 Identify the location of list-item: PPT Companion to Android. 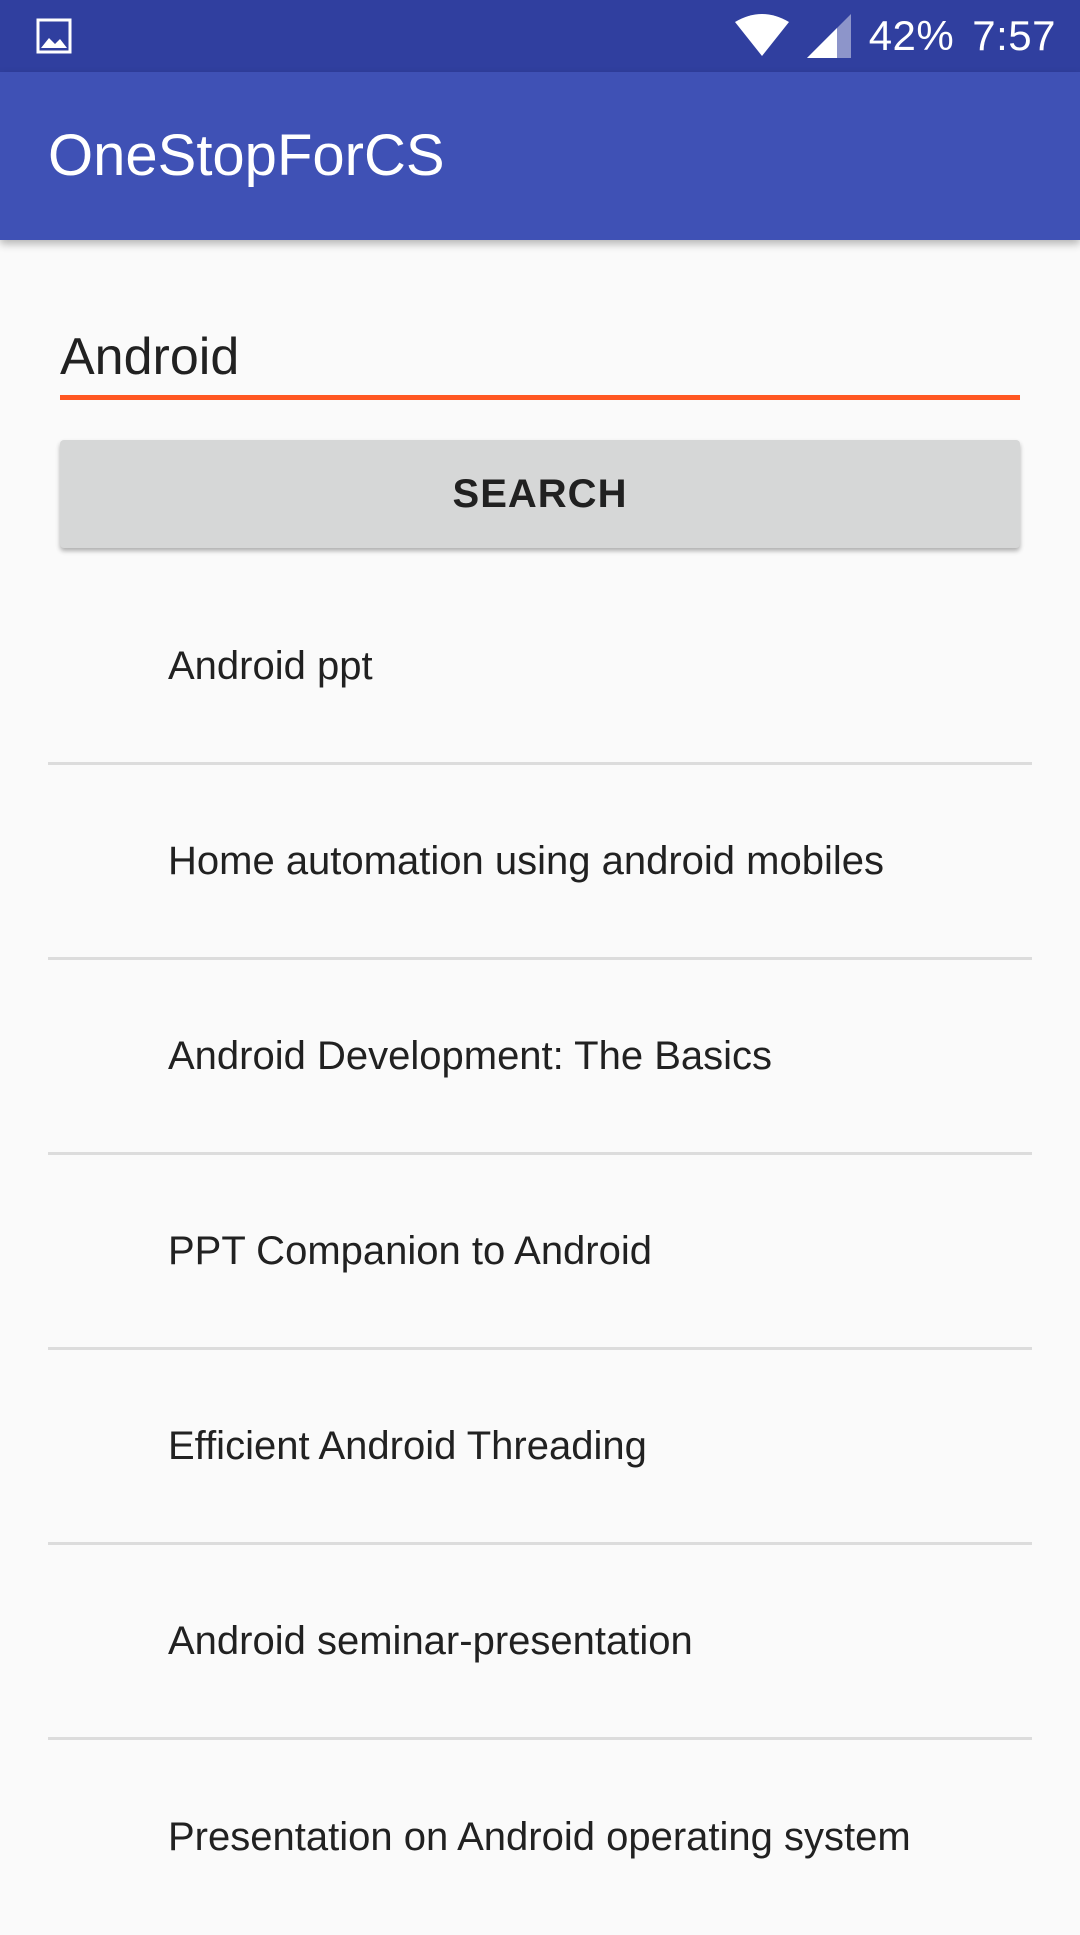
(540, 1252).